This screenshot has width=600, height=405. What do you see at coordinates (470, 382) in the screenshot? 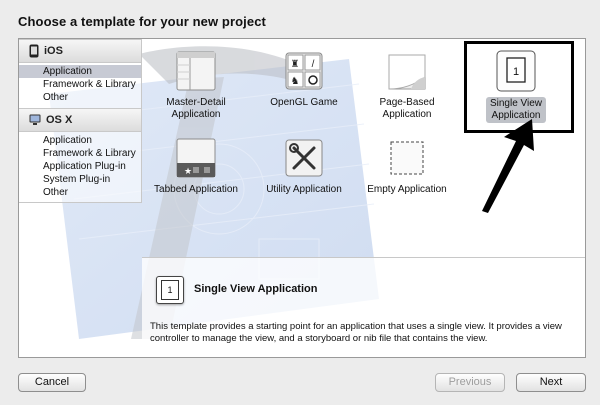
I see `previous-button: Previous` at bounding box center [470, 382].